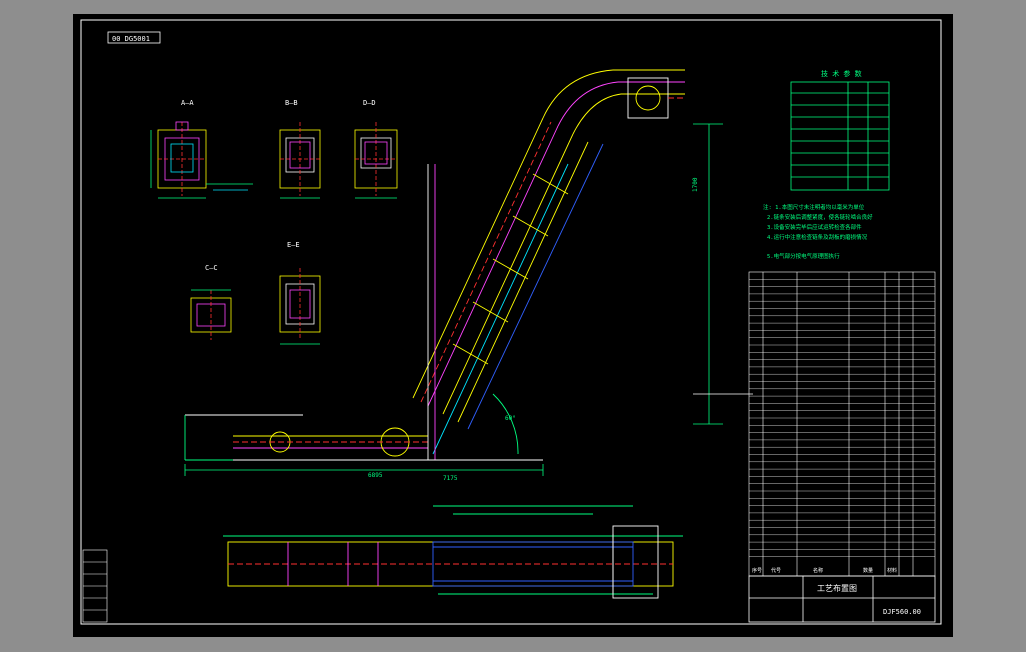  Describe the element at coordinates (814, 227) in the screenshot. I see `note-3: 3.设备安装完毕后应试运转检查各部件` at that location.